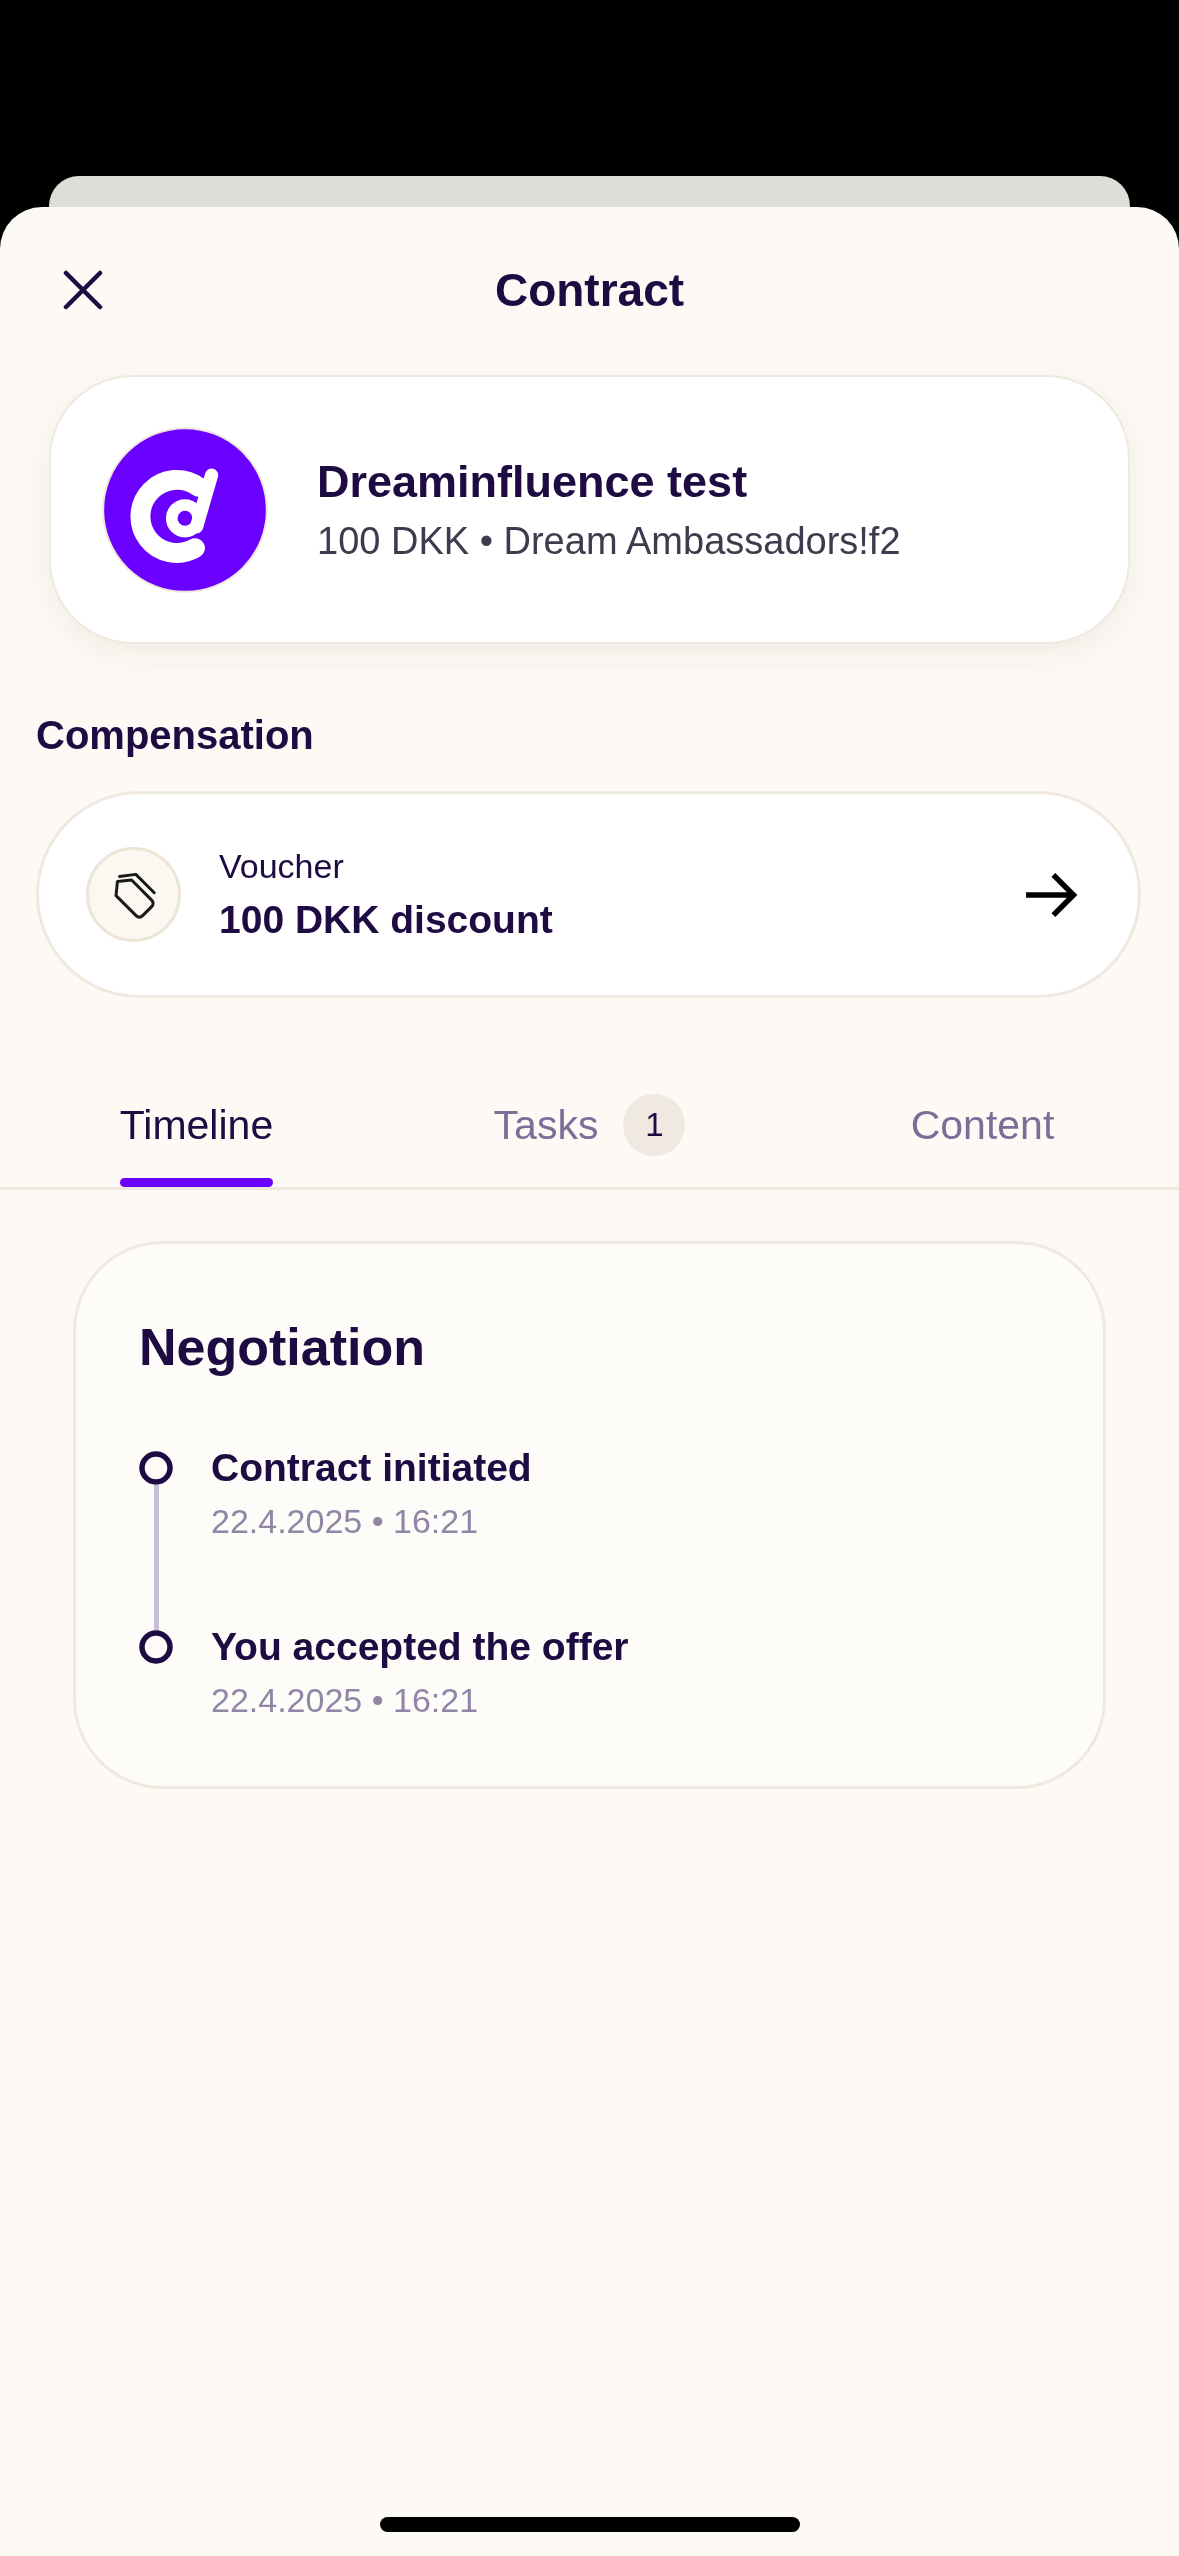  I want to click on campaign-details: 100 DKK • Dream Ambassadors!f2, so click(609, 541).